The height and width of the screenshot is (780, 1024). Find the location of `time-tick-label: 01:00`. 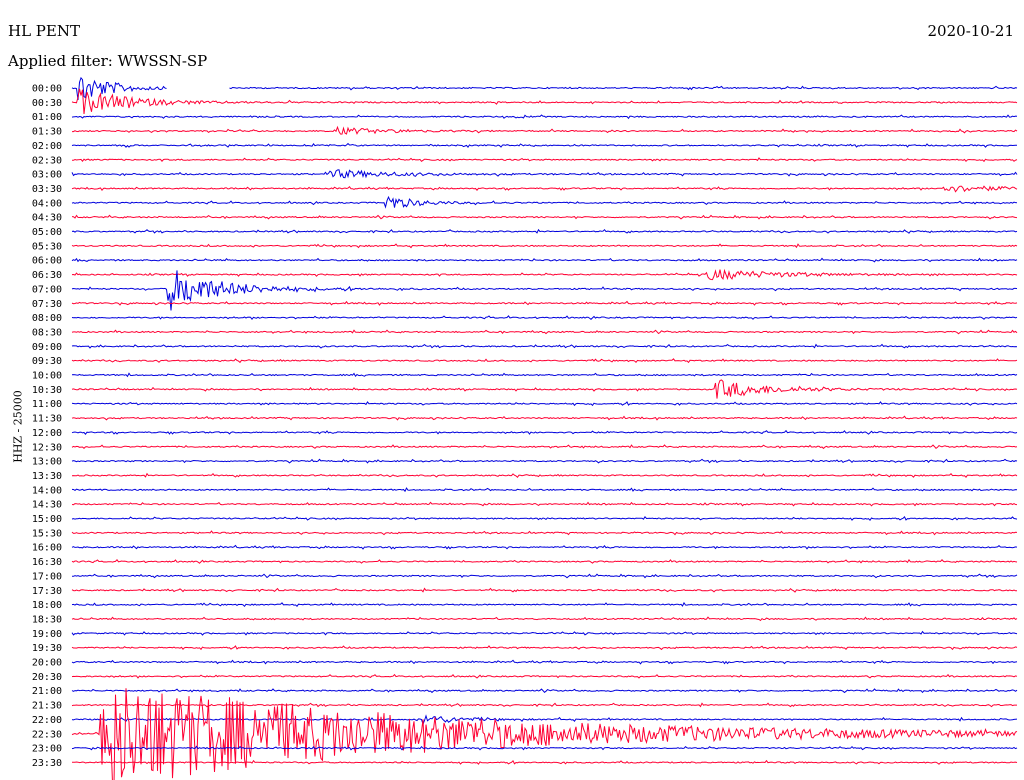

time-tick-label: 01:00 is located at coordinates (47, 117).